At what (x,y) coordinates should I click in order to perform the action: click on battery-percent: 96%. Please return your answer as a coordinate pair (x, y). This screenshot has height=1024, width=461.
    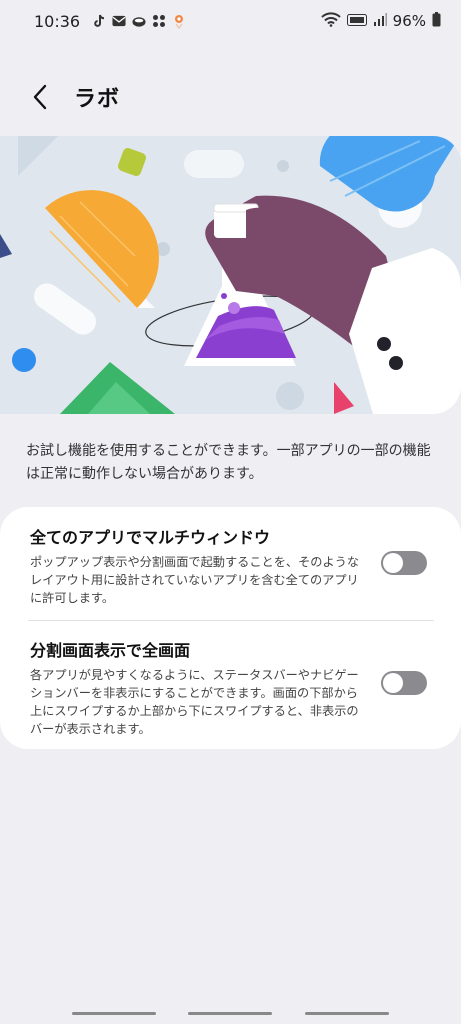
    Looking at the image, I should click on (409, 21).